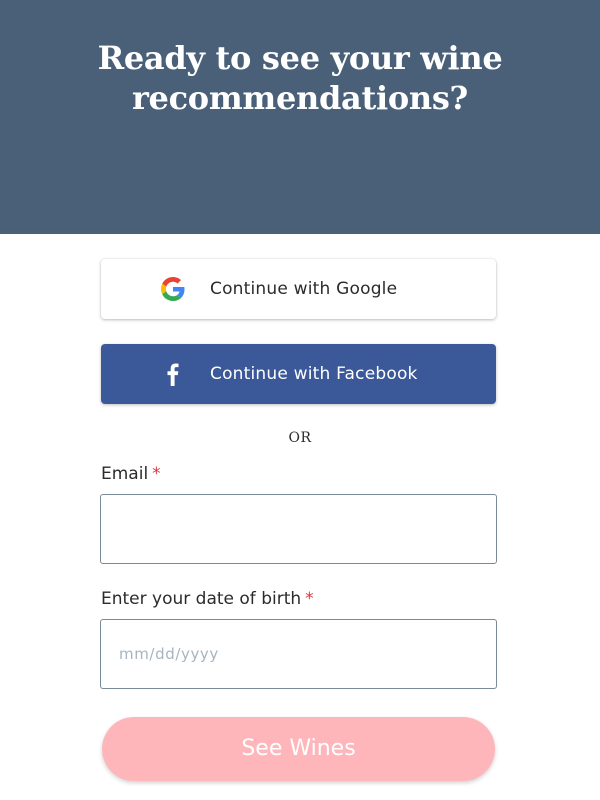 Image resolution: width=600 pixels, height=800 pixels. Describe the element at coordinates (156, 474) in the screenshot. I see `email-required-marker: *` at that location.